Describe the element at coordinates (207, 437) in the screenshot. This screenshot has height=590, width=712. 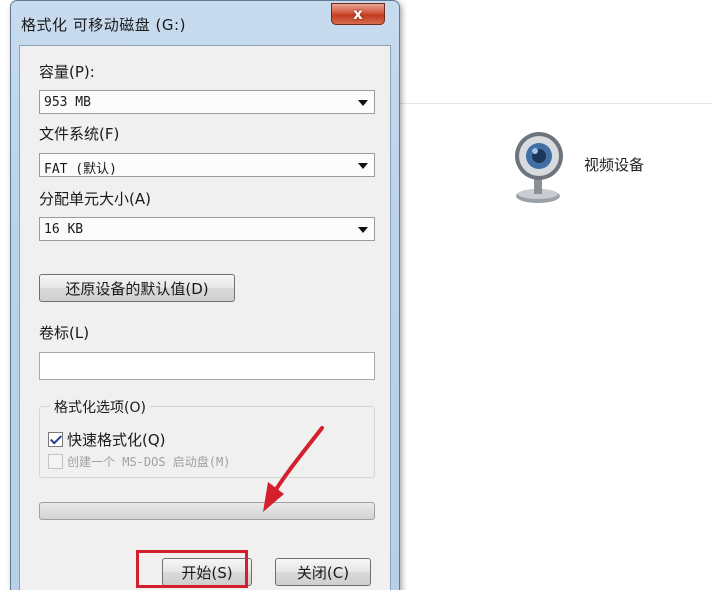
I see `format-options-group: 格式化选项(O) 快速格式化(Q) 创建一个 MS-DOS 启动盘(M)` at that location.